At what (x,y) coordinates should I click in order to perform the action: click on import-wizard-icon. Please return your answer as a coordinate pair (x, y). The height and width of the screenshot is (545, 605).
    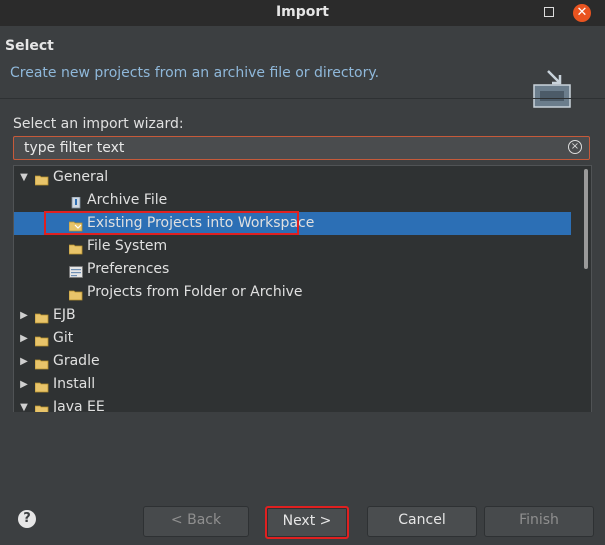
    Looking at the image, I should click on (552, 89).